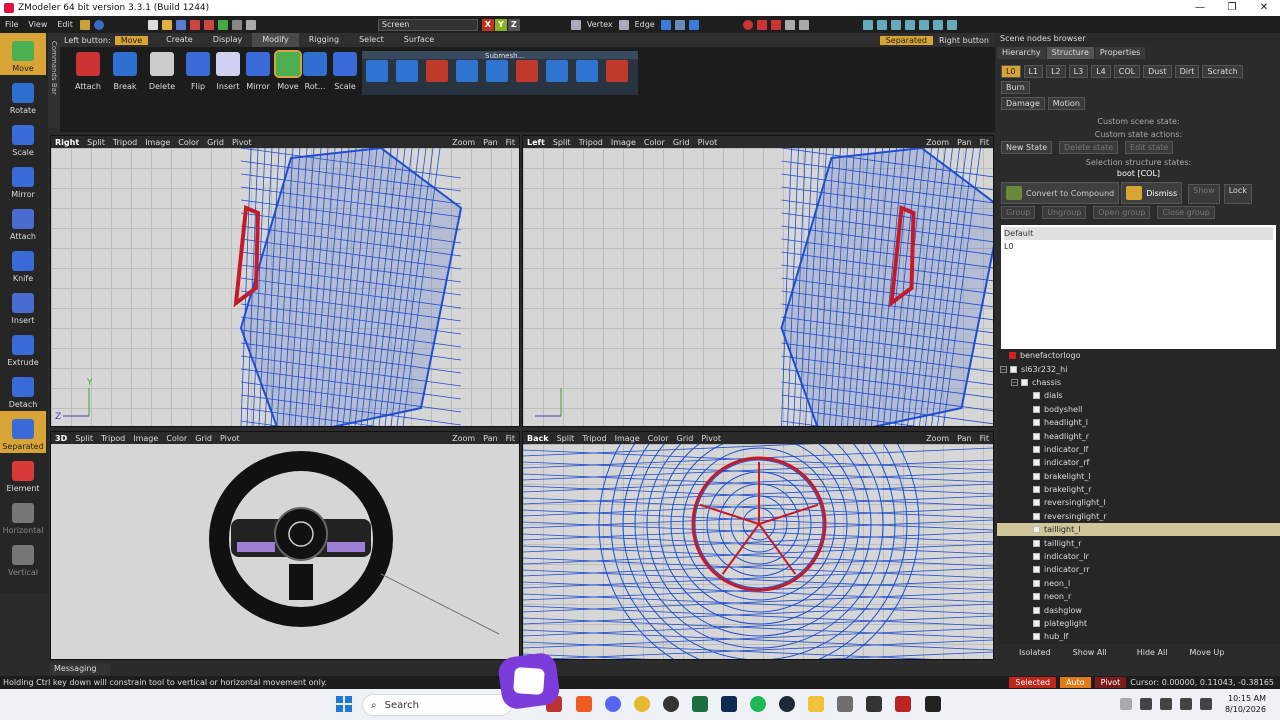 This screenshot has height=720, width=1280. What do you see at coordinates (937, 24) in the screenshot?
I see `view-cam-icon` at bounding box center [937, 24].